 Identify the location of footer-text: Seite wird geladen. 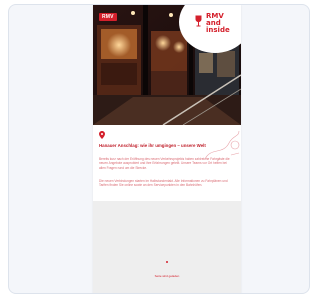
(167, 276).